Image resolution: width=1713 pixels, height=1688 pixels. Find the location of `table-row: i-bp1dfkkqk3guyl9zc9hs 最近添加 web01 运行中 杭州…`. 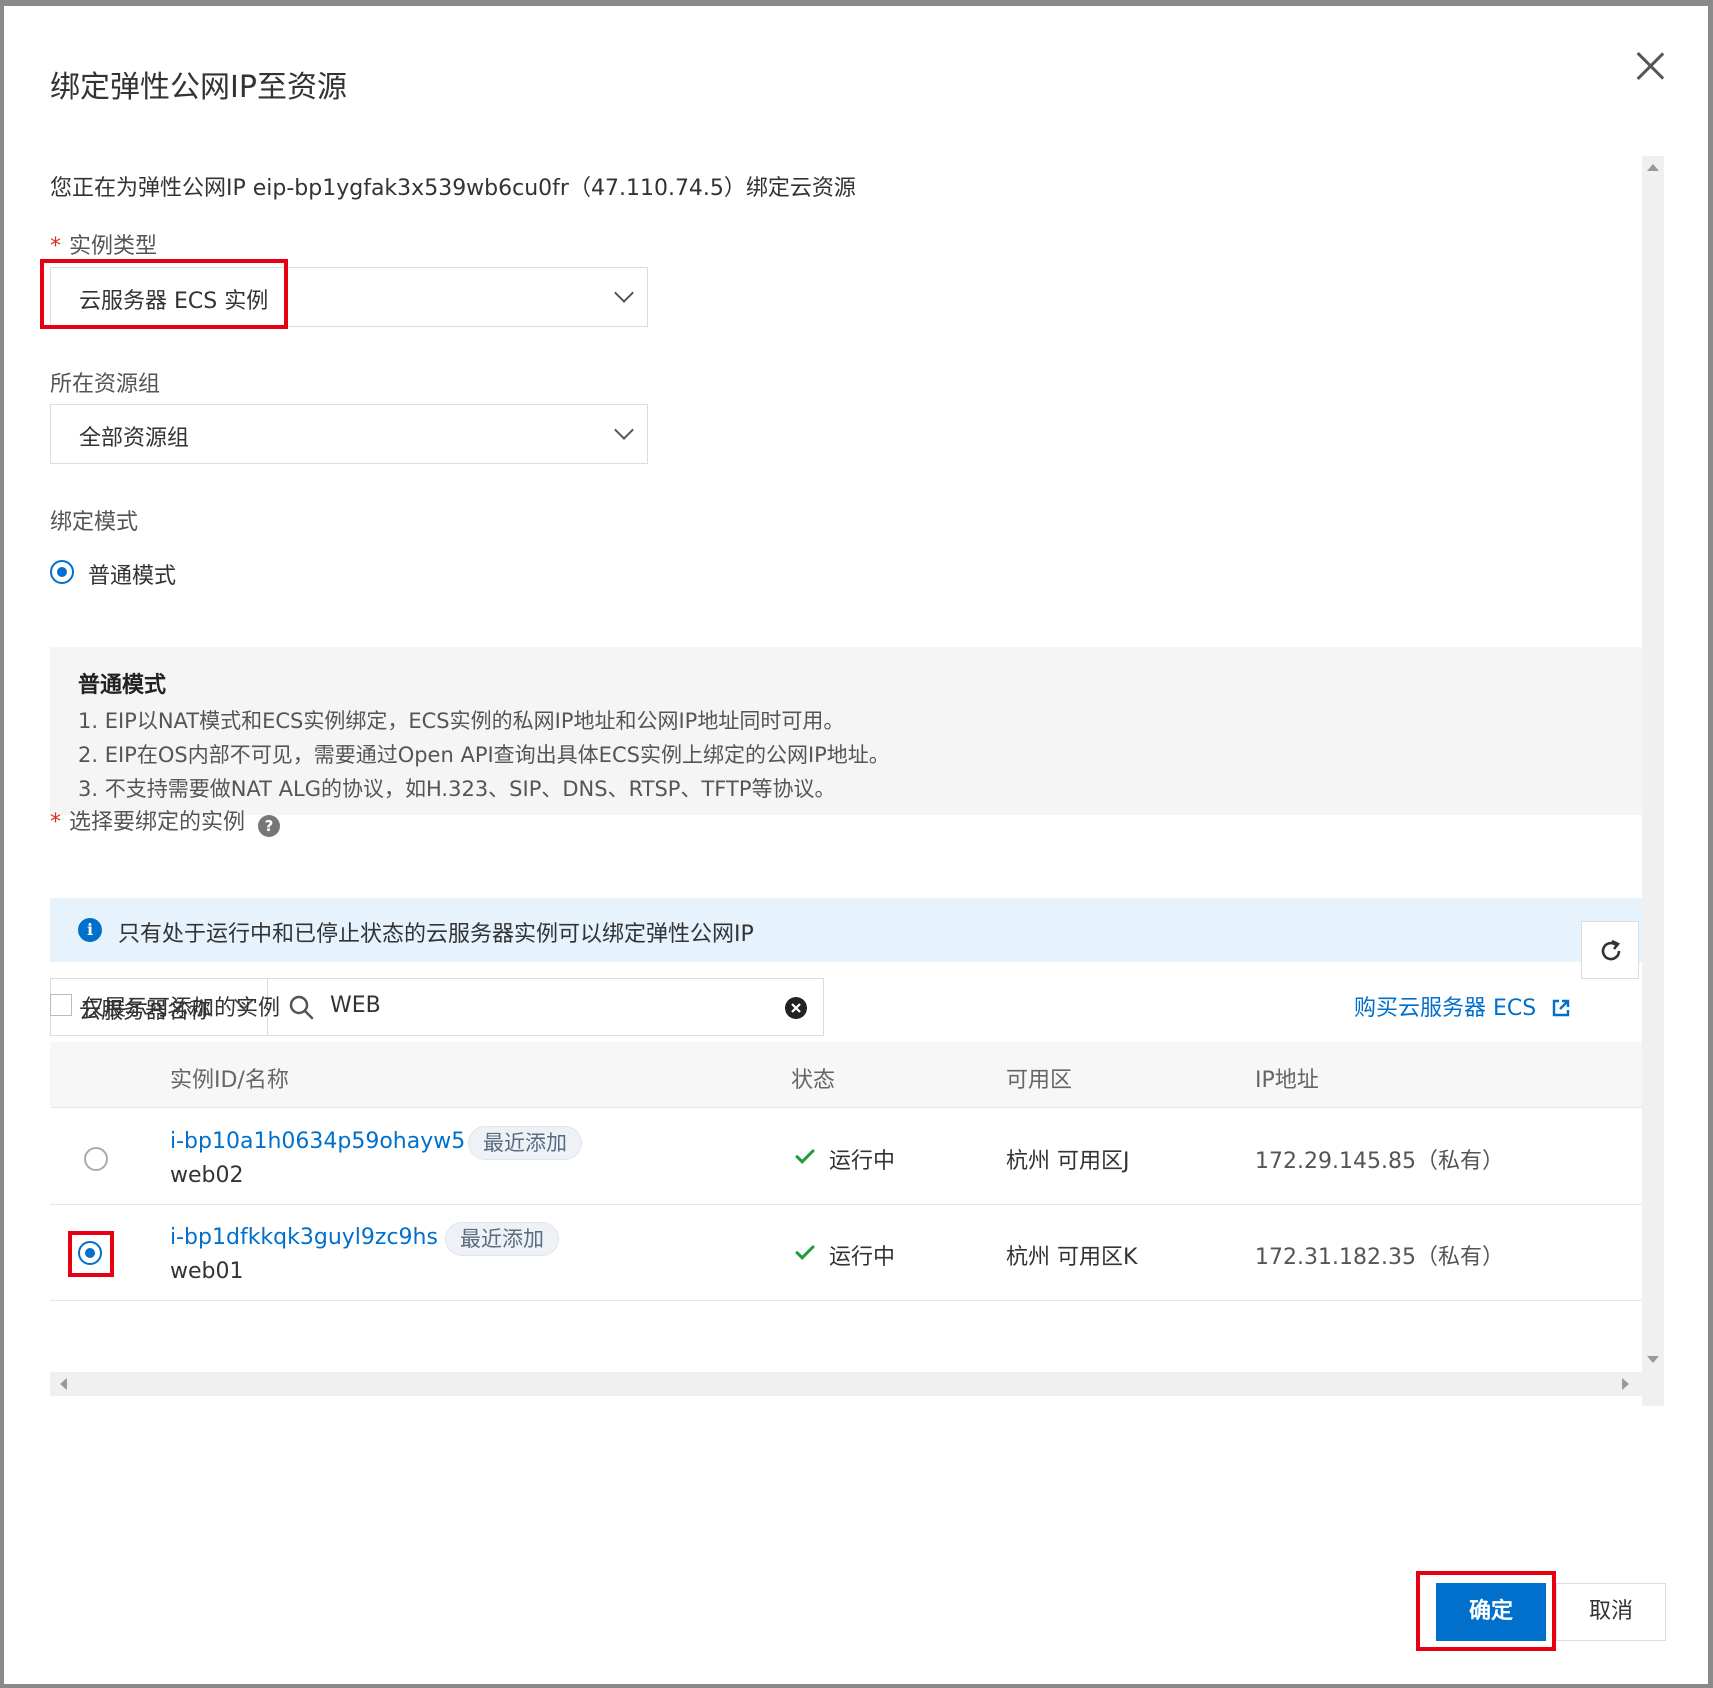

table-row: i-bp1dfkkqk3guyl9zc9hs 最近添加 web01 运行中 杭州… is located at coordinates (857, 1253).